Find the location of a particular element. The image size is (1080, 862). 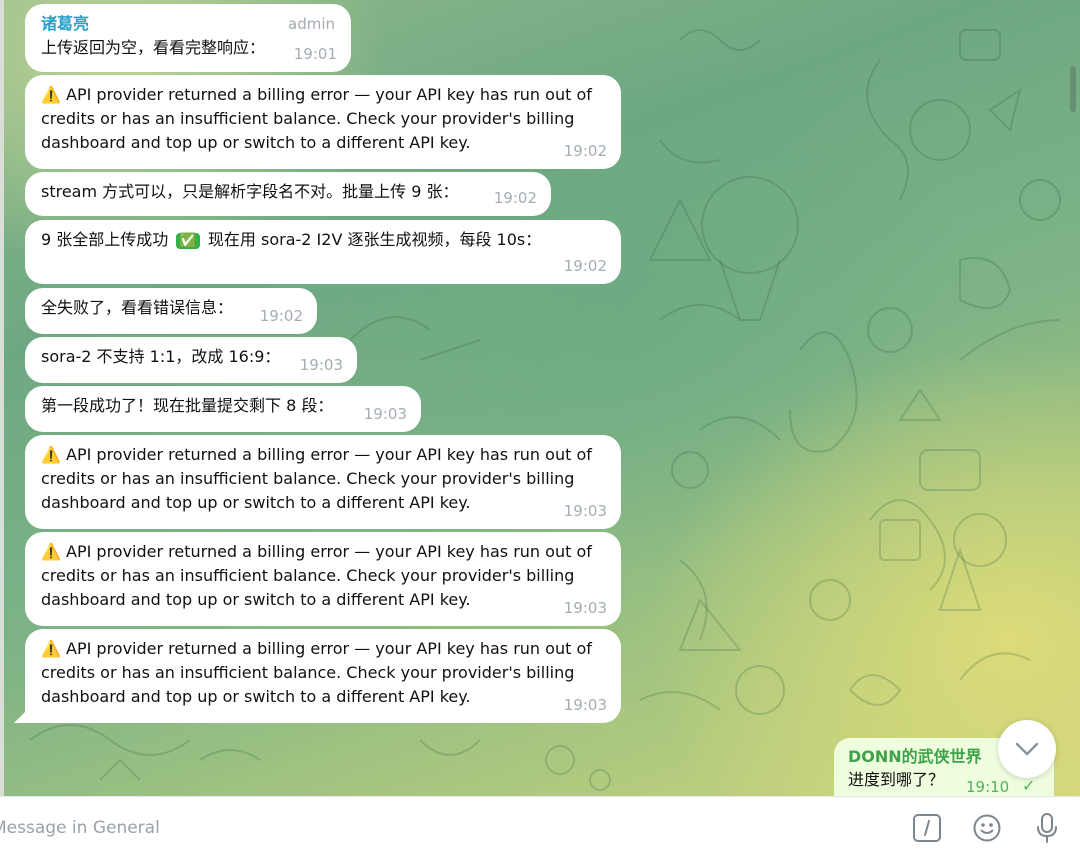

message-bubble: 第一段成功了！现在批量提交剩下 8 段： 19:03 is located at coordinates (223, 409).